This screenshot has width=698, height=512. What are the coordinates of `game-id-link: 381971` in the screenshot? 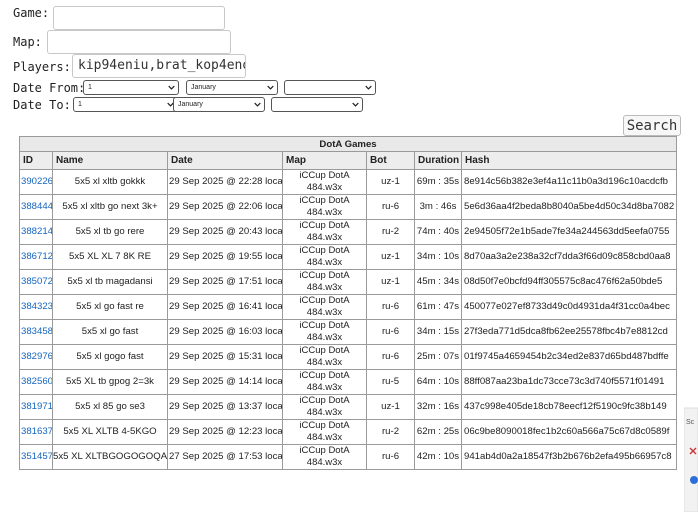 It's located at (36, 407).